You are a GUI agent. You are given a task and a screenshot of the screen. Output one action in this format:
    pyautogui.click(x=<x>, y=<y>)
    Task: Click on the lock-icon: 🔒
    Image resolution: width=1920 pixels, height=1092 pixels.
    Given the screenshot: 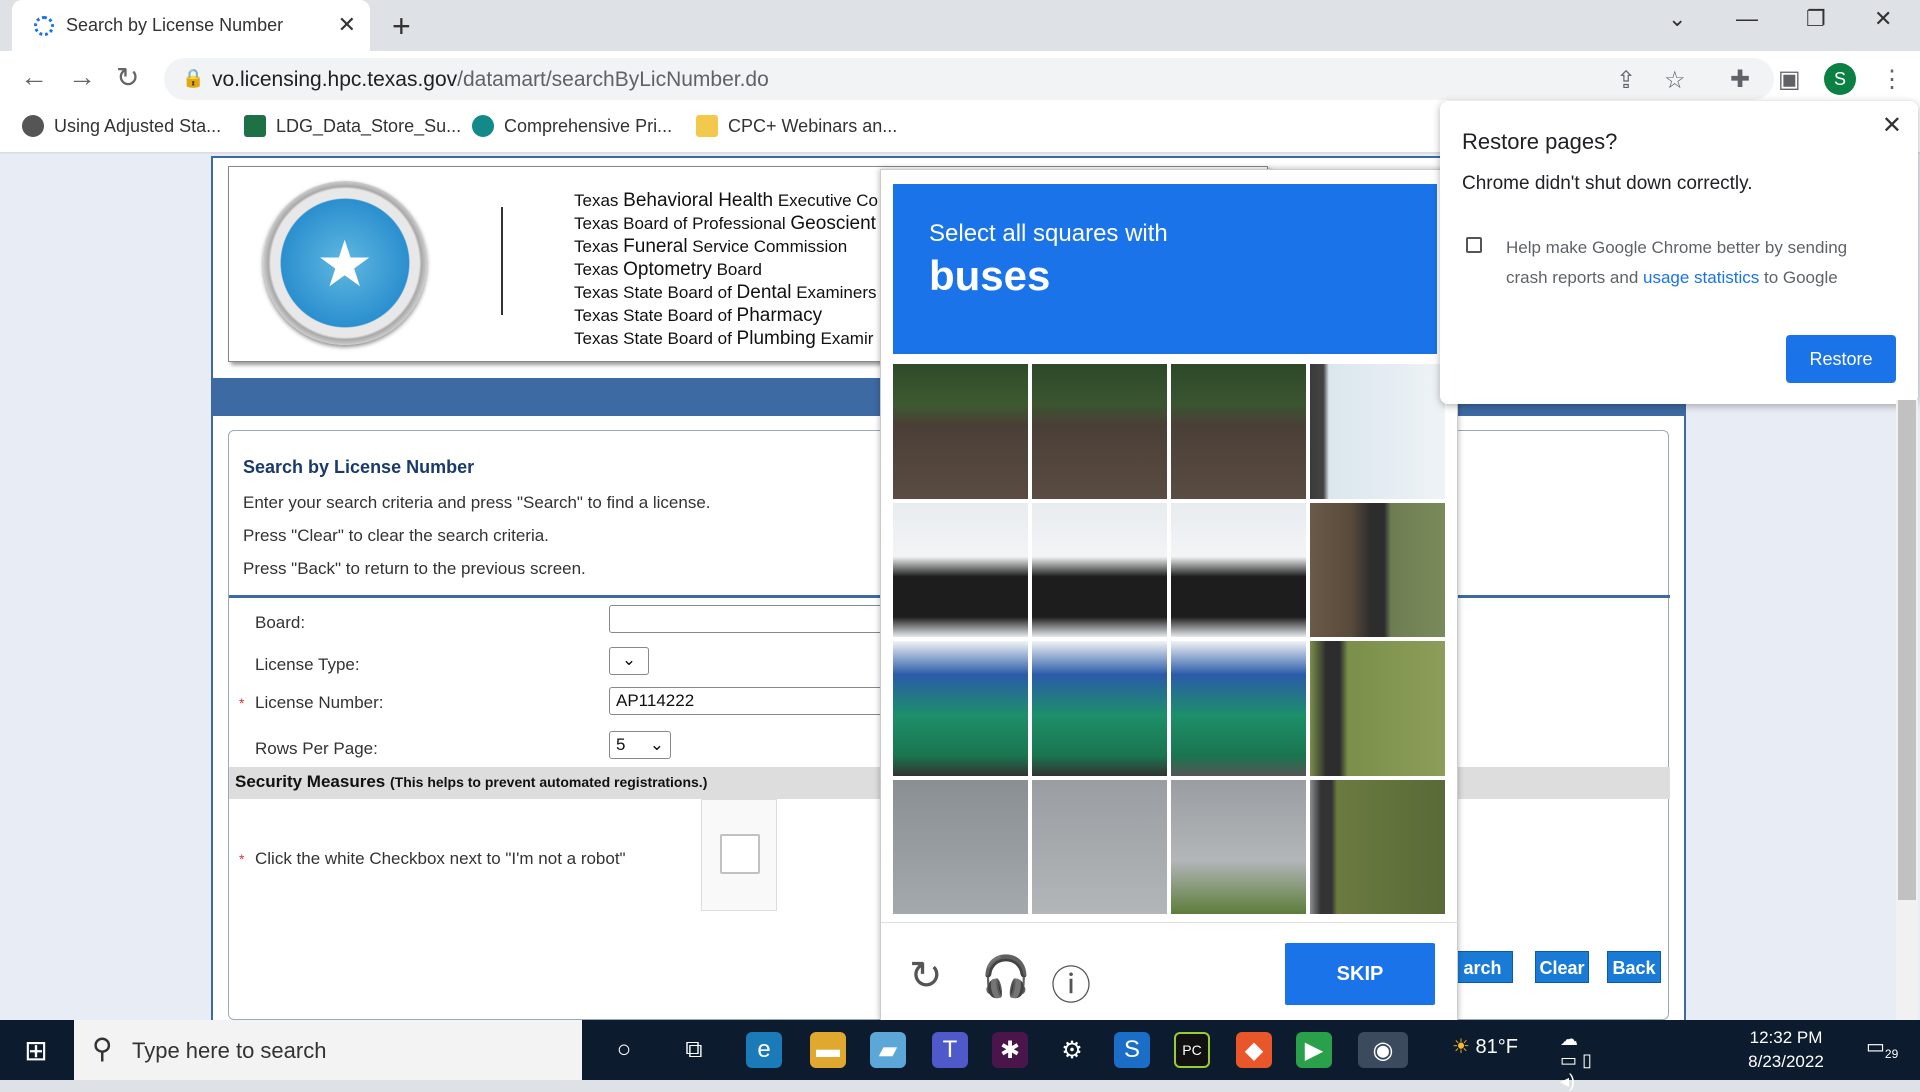 What is the action you would take?
    pyautogui.click(x=193, y=78)
    